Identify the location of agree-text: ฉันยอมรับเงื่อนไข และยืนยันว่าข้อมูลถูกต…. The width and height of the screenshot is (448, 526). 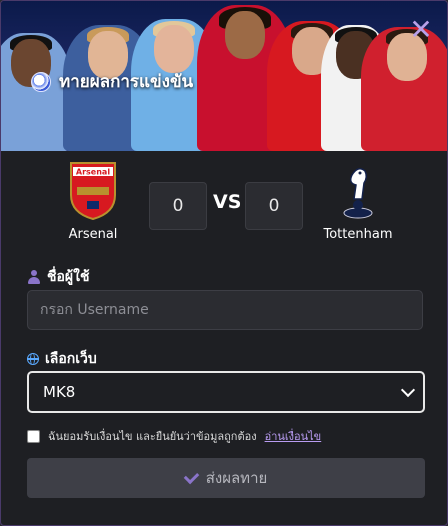
(152, 436).